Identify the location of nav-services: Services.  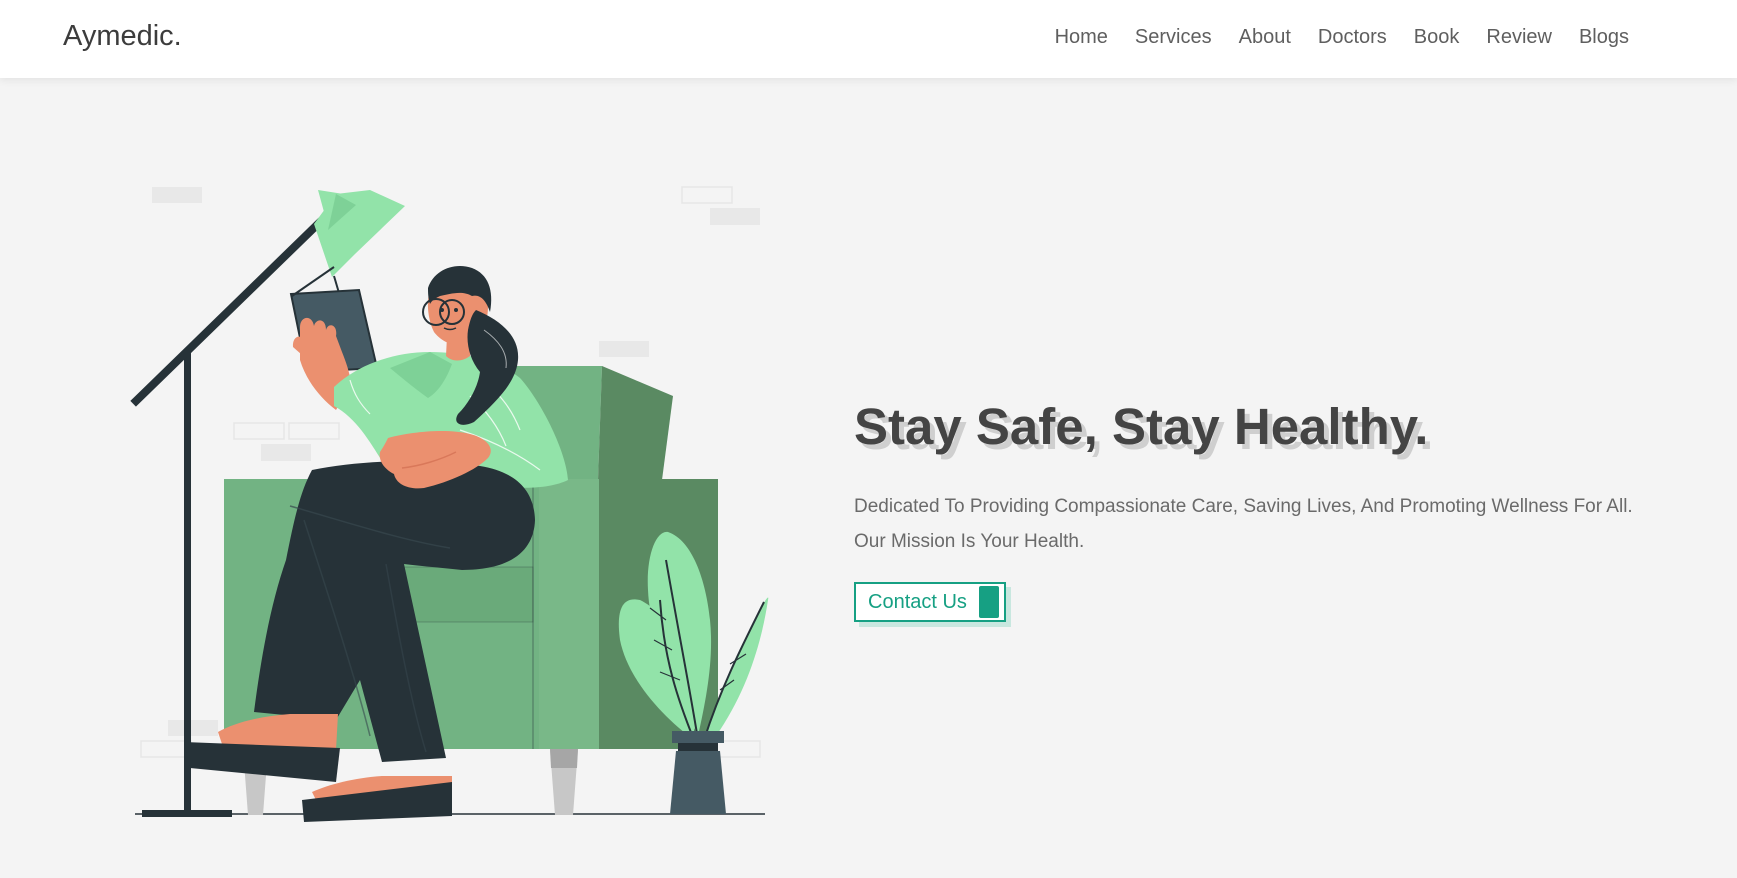
(1173, 37).